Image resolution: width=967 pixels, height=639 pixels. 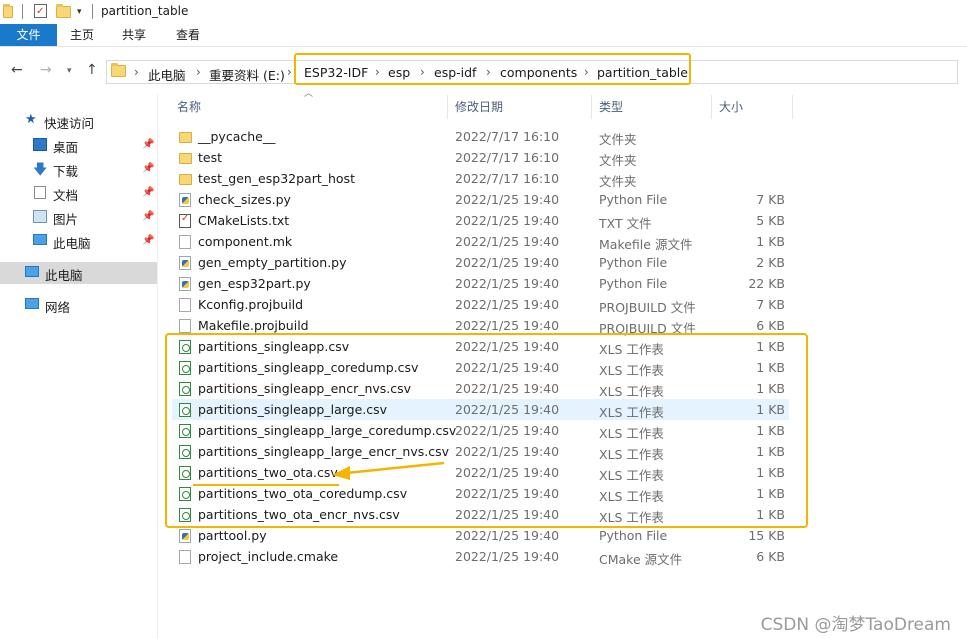 I want to click on window-title: partition_table, so click(x=145, y=11).